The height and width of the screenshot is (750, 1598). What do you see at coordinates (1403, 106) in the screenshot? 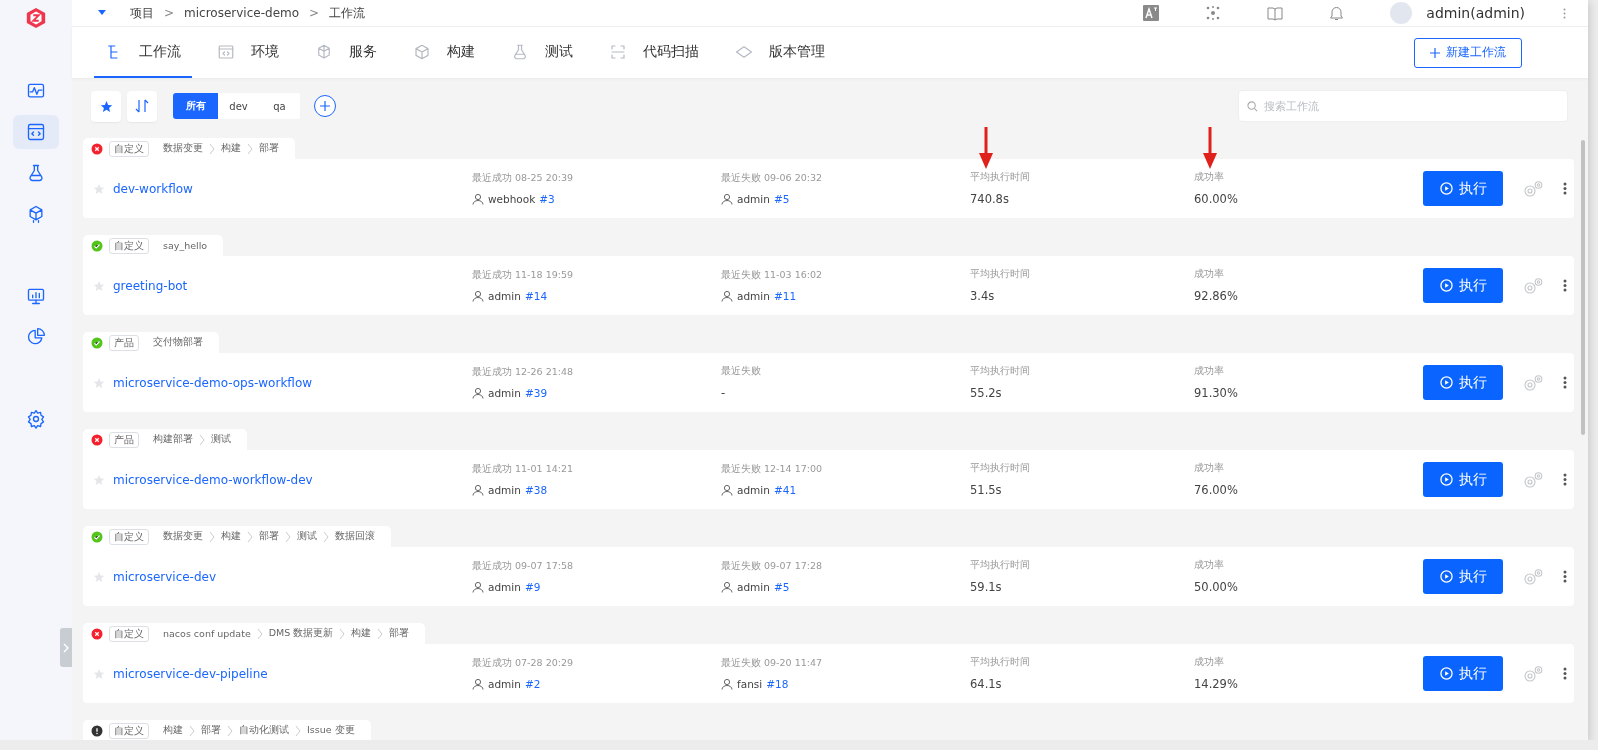
I see `search-field: 搜索工作流` at bounding box center [1403, 106].